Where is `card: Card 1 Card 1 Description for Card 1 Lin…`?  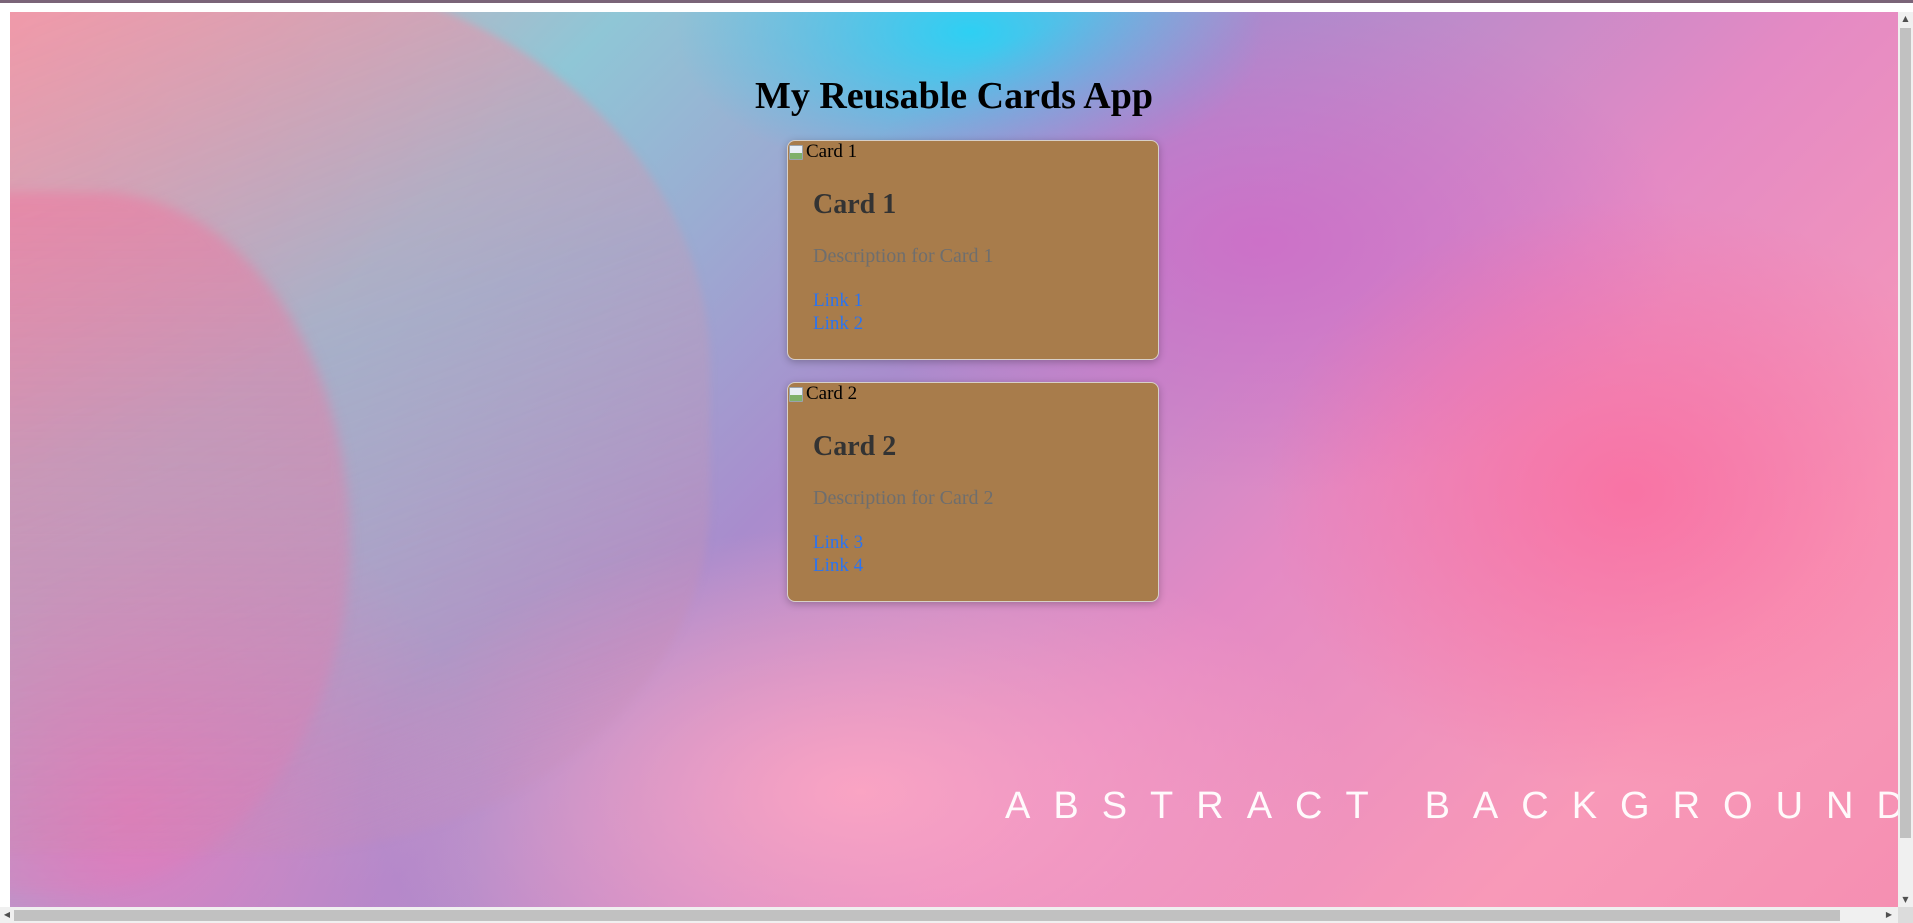
card: Card 1 Card 1 Description for Card 1 Lin… is located at coordinates (973, 250).